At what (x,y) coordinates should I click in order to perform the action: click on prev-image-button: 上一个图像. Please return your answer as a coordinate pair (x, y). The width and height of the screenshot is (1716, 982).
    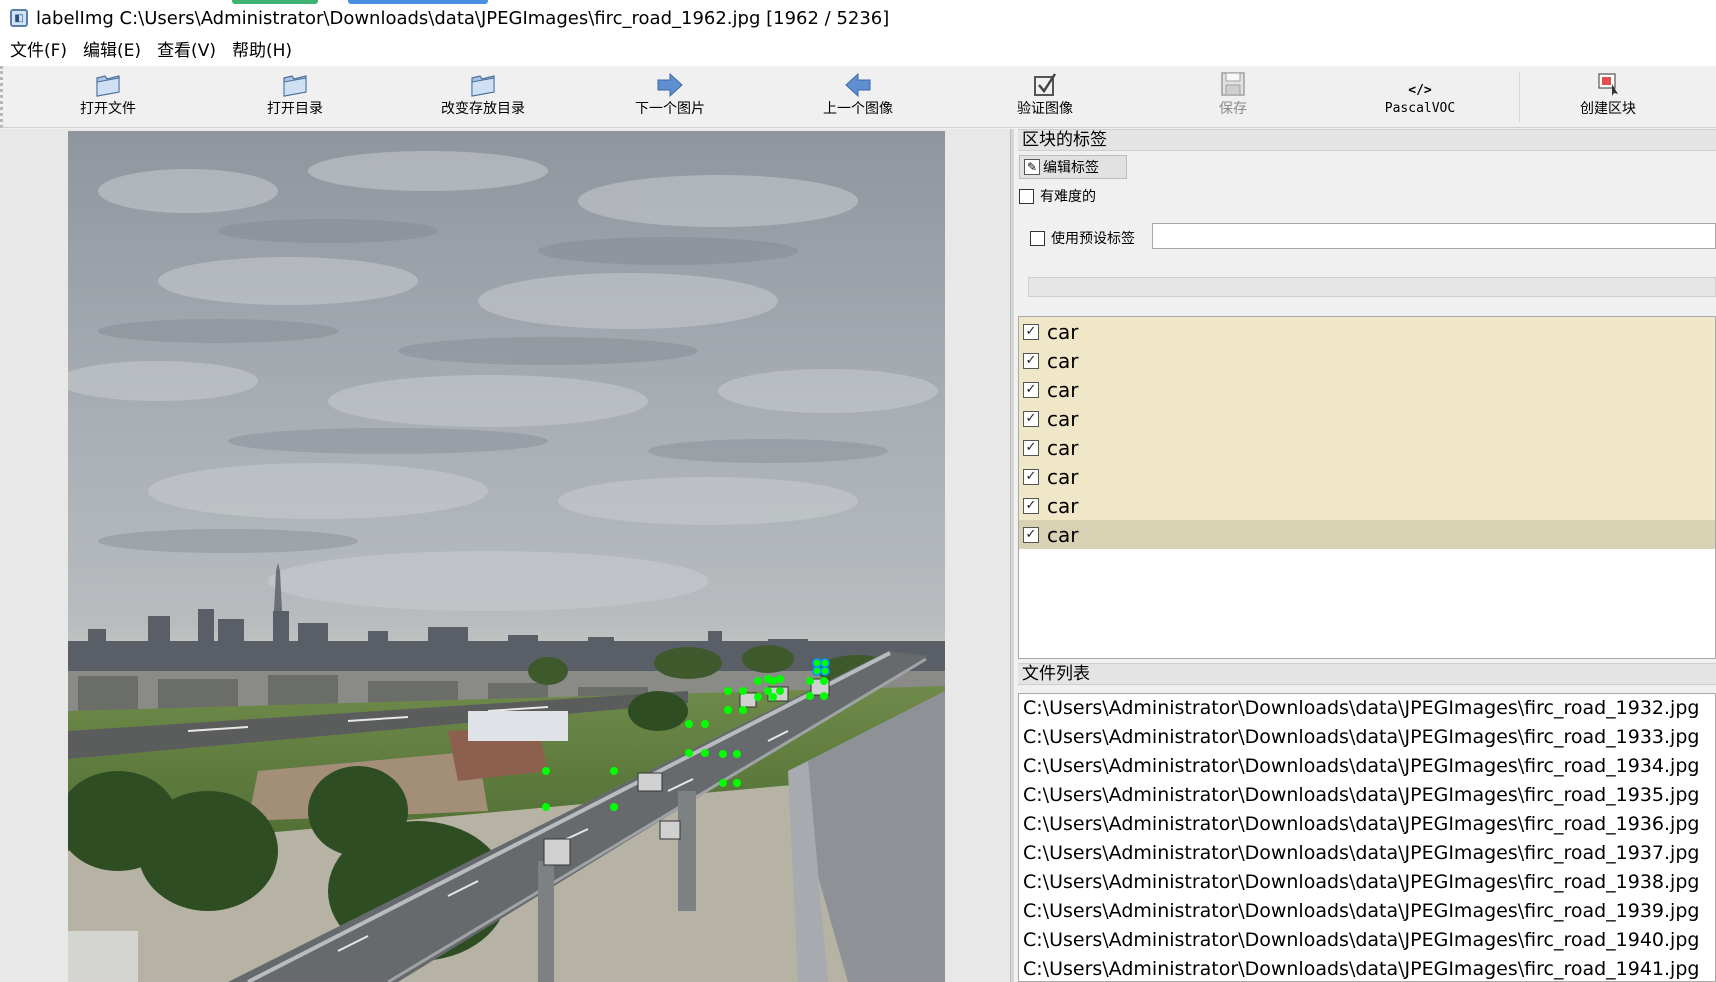
    Looking at the image, I should click on (858, 97).